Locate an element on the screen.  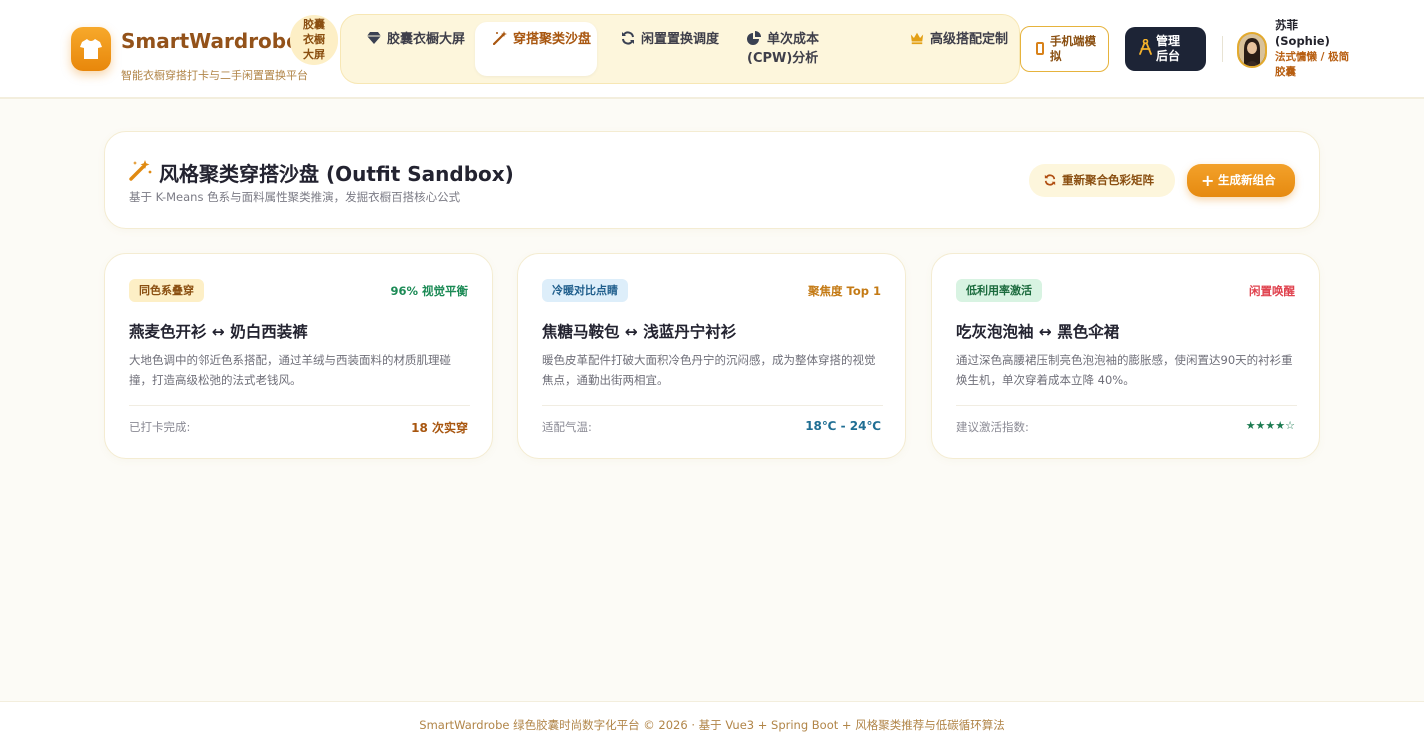
generate-label: 生成新组合 is located at coordinates (1247, 180).